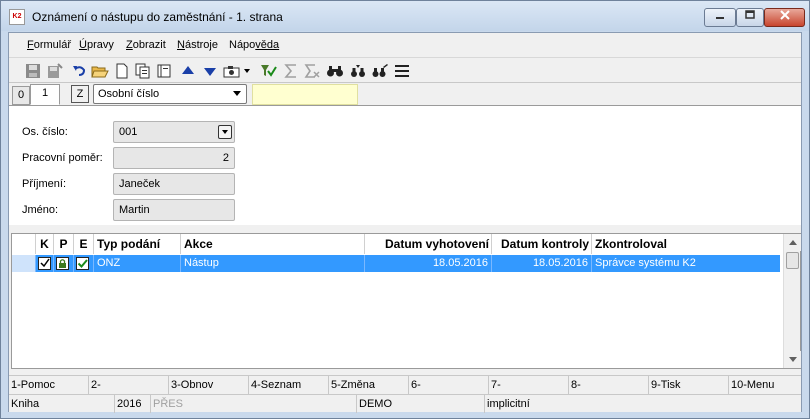 The width and height of the screenshot is (810, 419). What do you see at coordinates (80, 94) in the screenshot?
I see `sort-z-button: Z` at bounding box center [80, 94].